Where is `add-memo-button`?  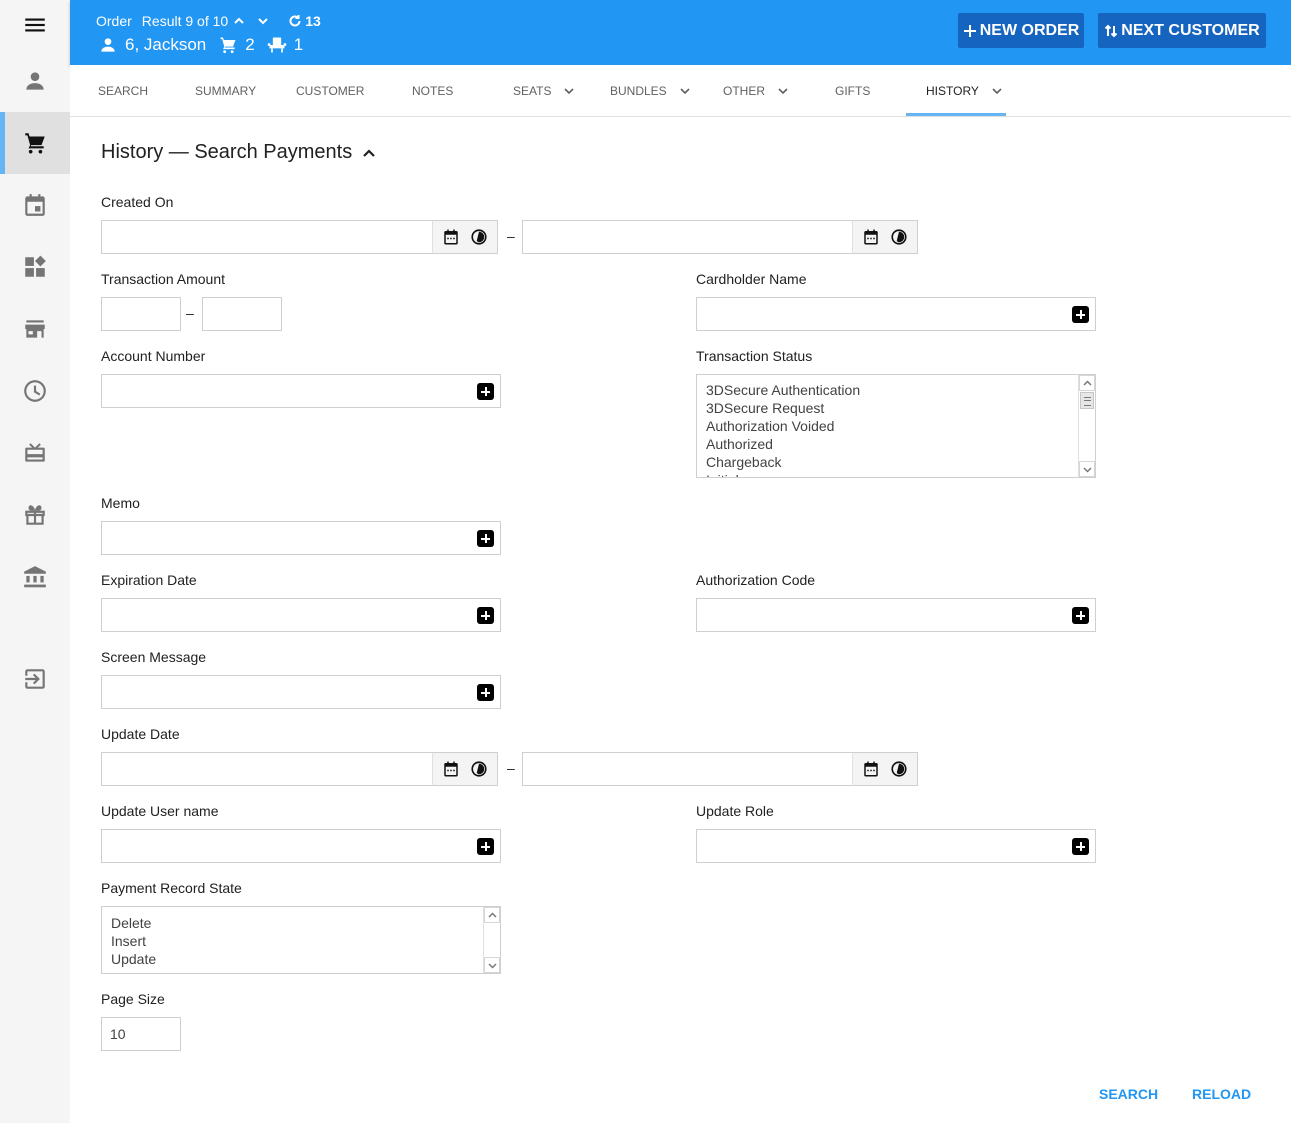 add-memo-button is located at coordinates (485, 538).